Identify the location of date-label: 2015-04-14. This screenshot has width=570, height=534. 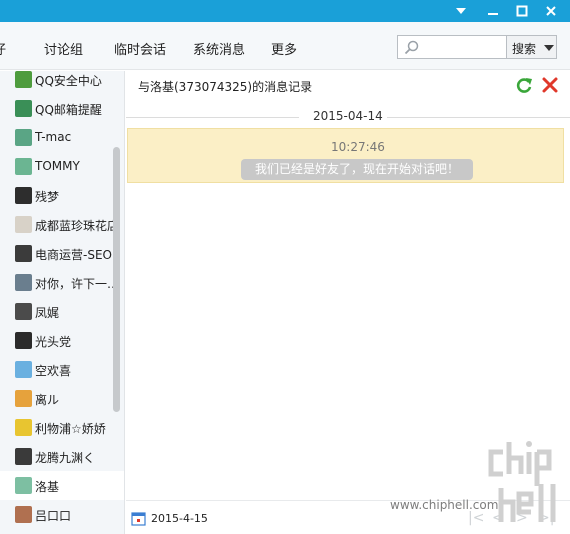
(348, 116).